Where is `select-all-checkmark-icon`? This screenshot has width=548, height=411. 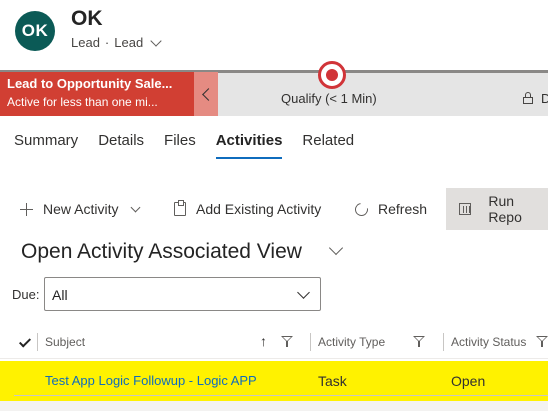
select-all-checkmark-icon is located at coordinates (25, 341).